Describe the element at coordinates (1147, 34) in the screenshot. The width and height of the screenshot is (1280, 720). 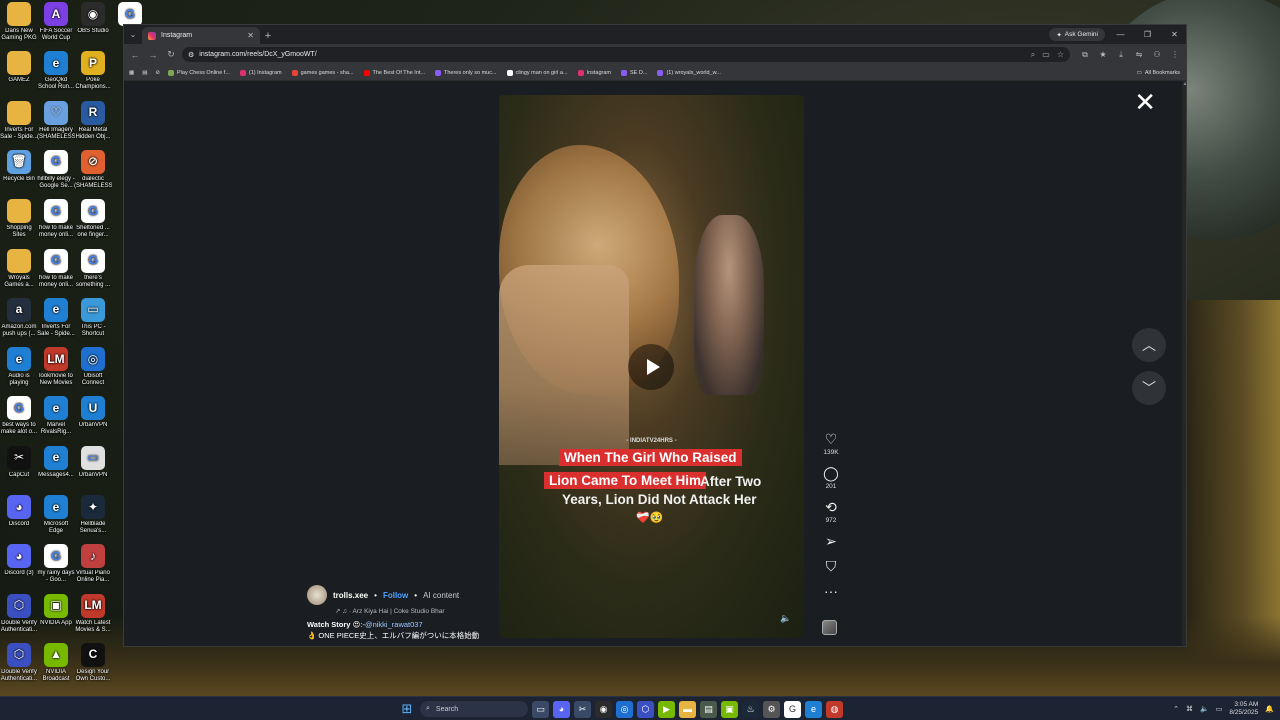
I see `maximize-button: ❐` at that location.